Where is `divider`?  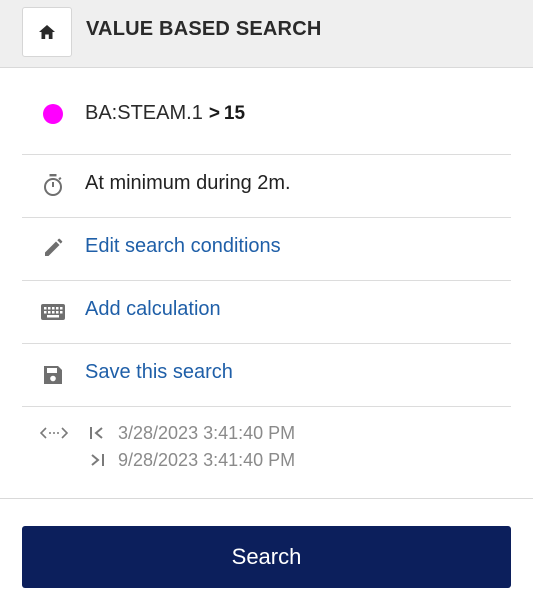
divider is located at coordinates (266, 498).